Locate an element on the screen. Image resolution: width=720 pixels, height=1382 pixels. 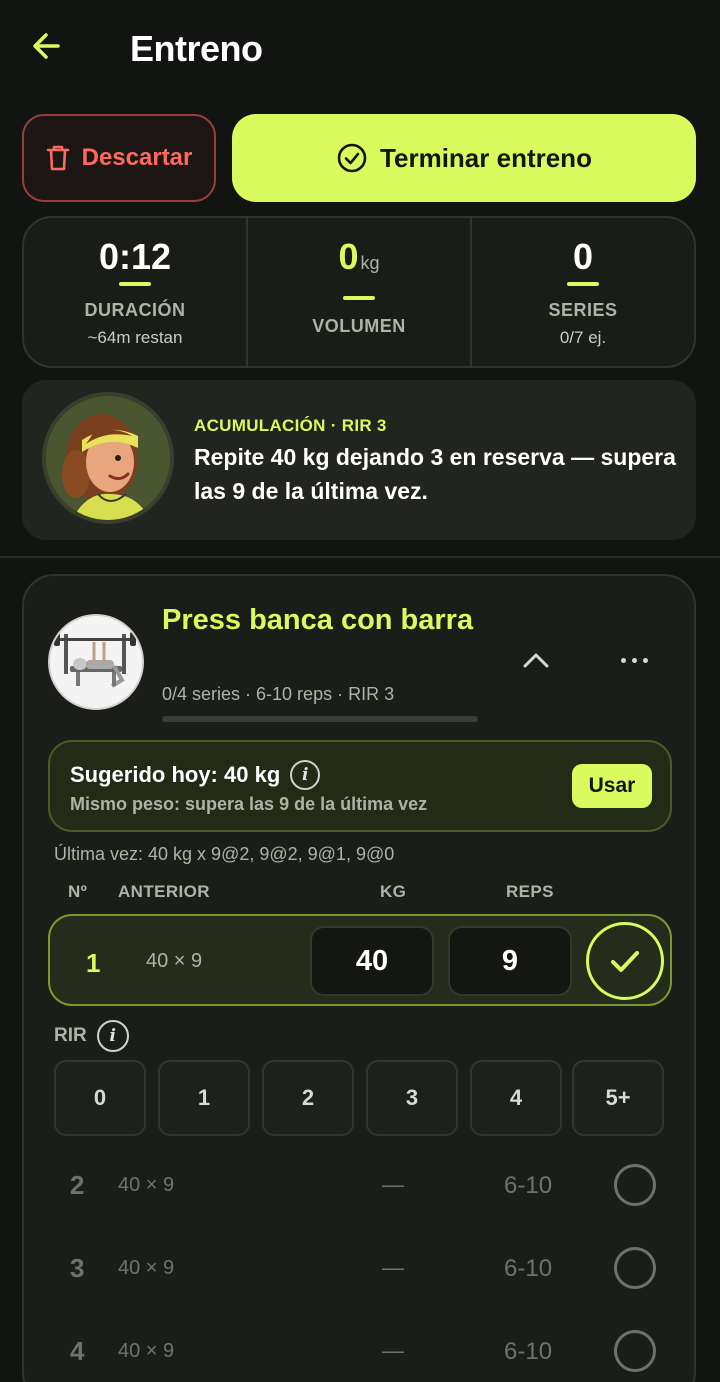
rir-option-1: 1 is located at coordinates (204, 1098).